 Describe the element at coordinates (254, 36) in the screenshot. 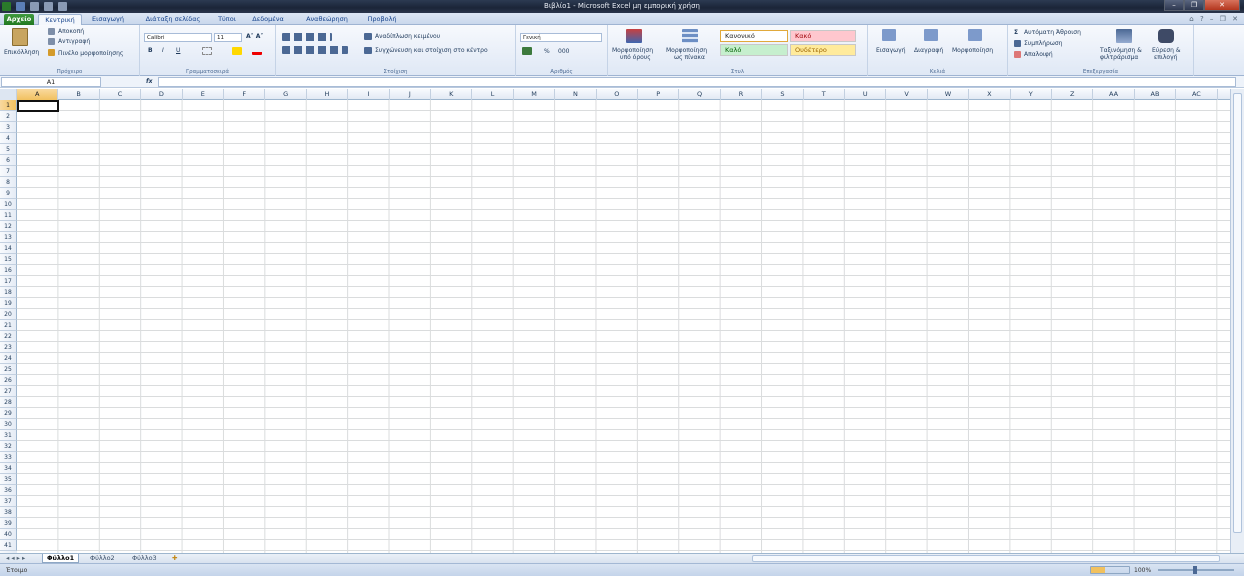

I see `grow-font-icon: A˄ A˅` at that location.